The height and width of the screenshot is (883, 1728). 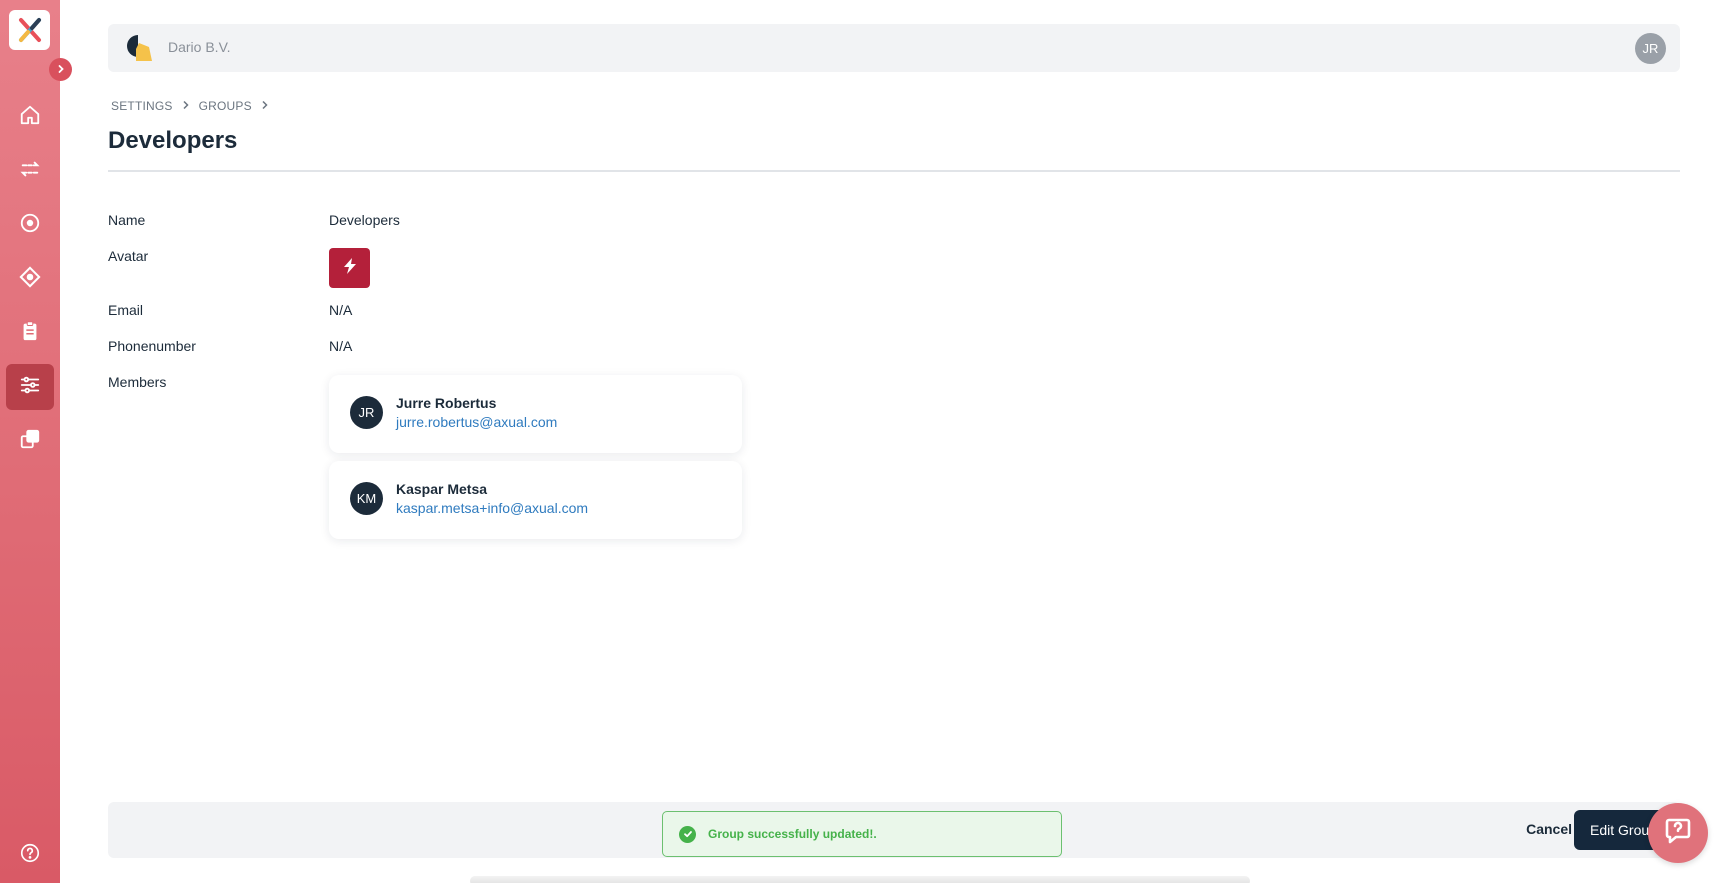 I want to click on page-bottom-edge, so click(x=860, y=879).